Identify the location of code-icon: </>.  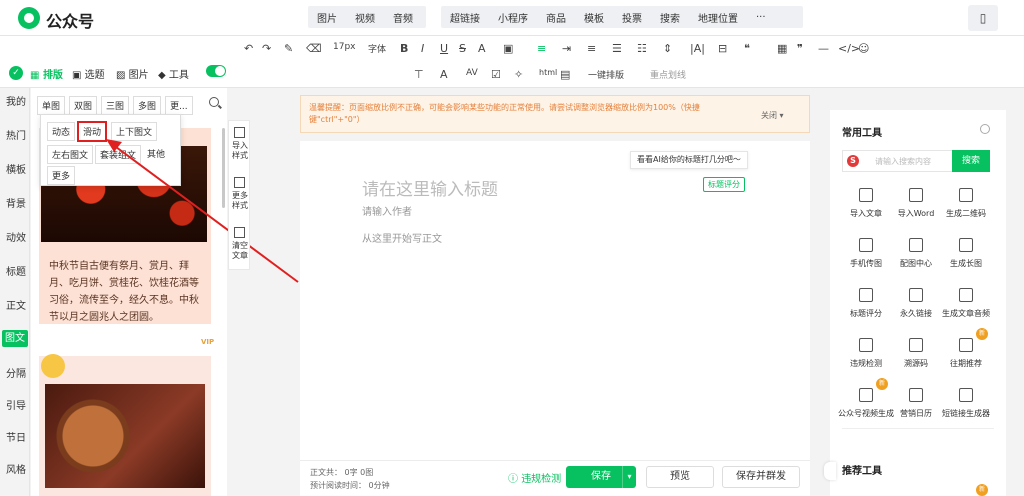
(849, 48).